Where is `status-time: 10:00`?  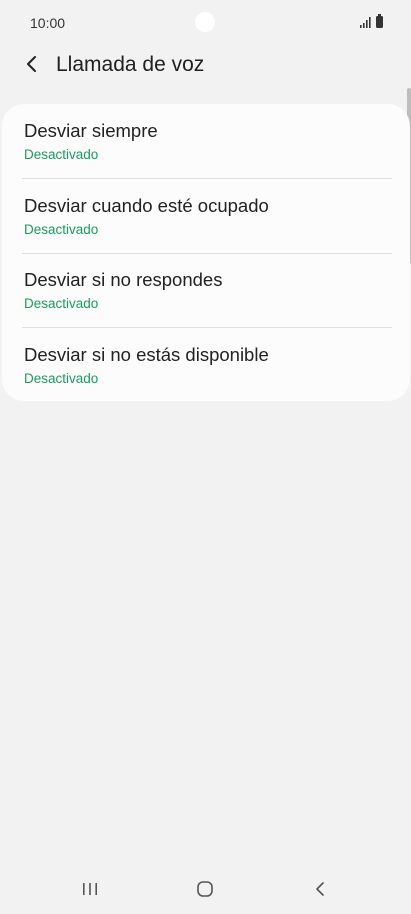 status-time: 10:00 is located at coordinates (48, 23).